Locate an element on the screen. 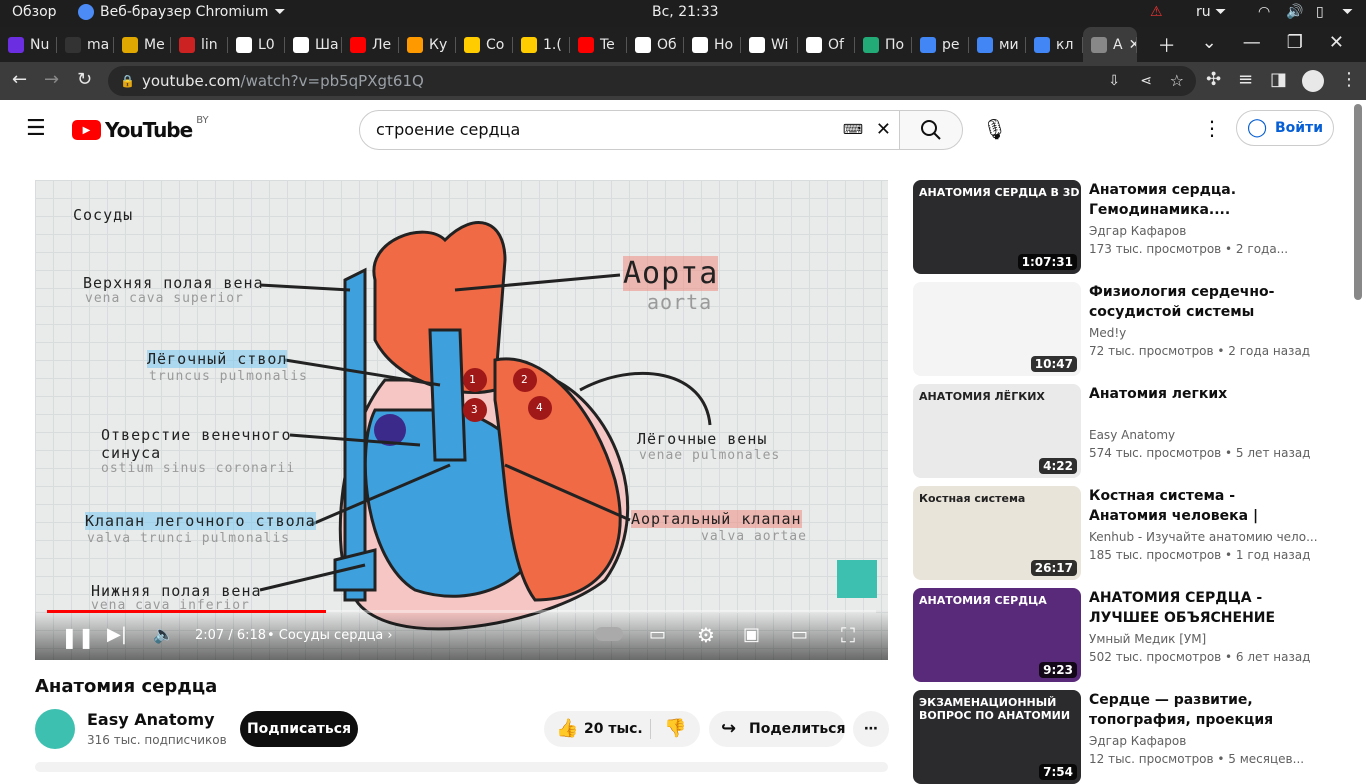 The image size is (1366, 784). channel-name: Easy Anatomy is located at coordinates (151, 719).